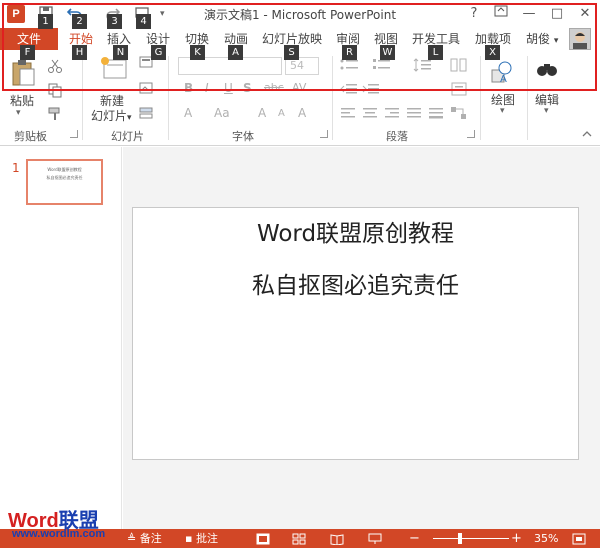 The width and height of the screenshot is (600, 548). I want to click on notes-icon: ≜, so click(132, 538).